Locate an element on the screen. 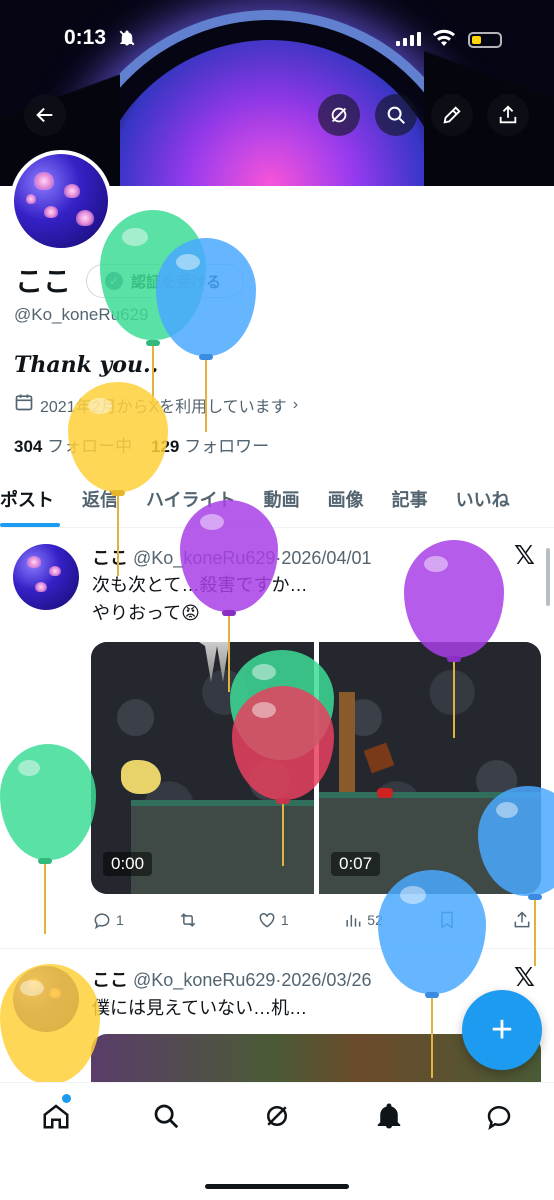 The height and width of the screenshot is (1200, 554). following-link: 304 フォロー中 is located at coordinates (73, 446).